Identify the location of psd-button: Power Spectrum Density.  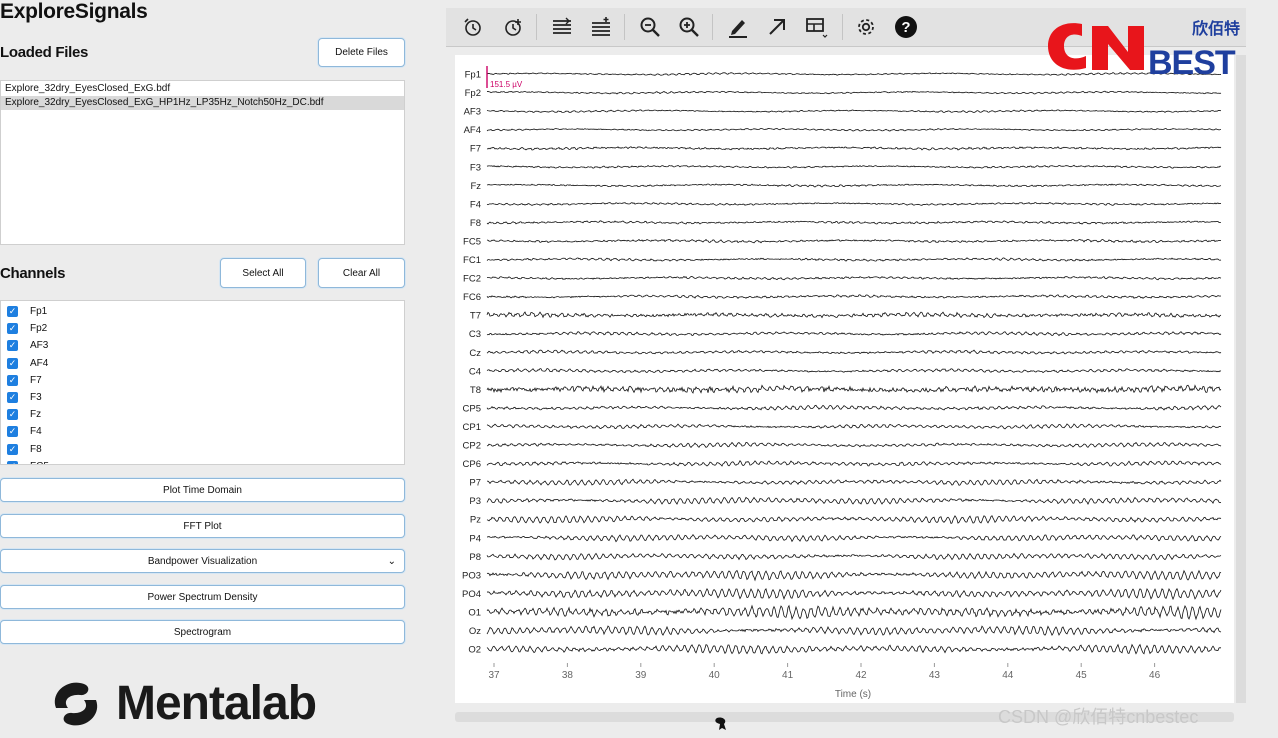
(202, 597).